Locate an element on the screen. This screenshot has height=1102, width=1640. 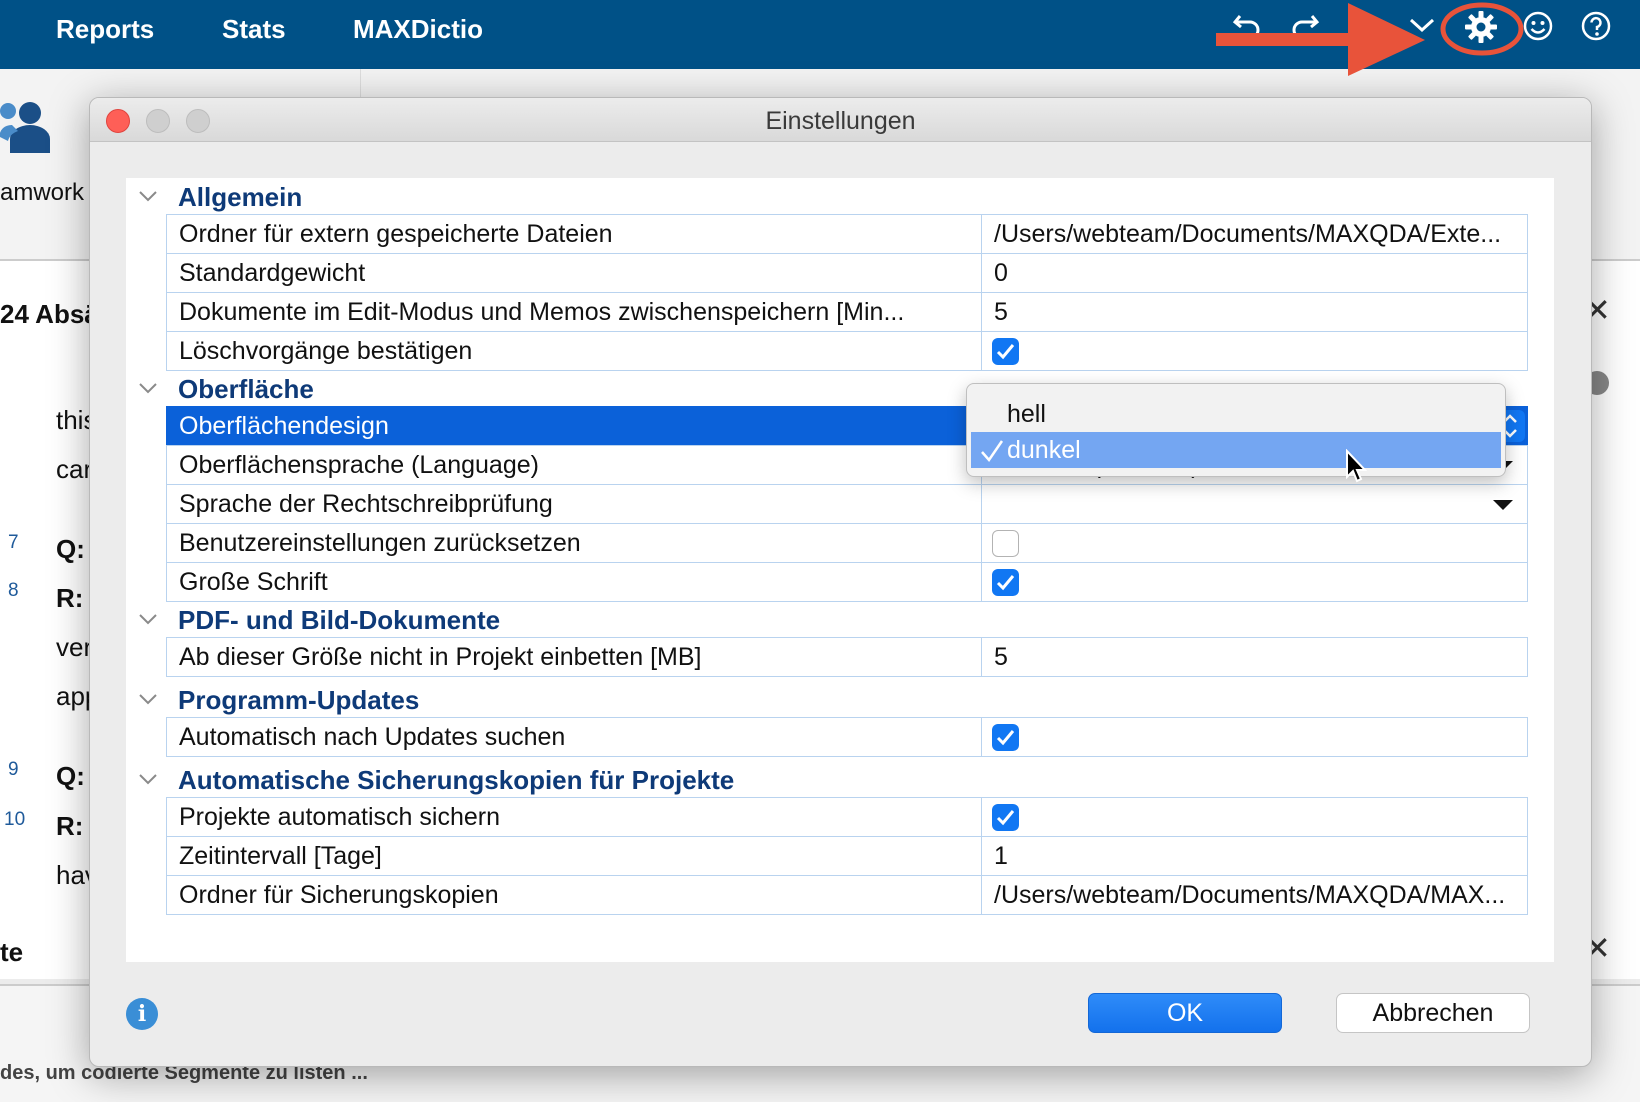
undo-icon is located at coordinates (1247, 29).